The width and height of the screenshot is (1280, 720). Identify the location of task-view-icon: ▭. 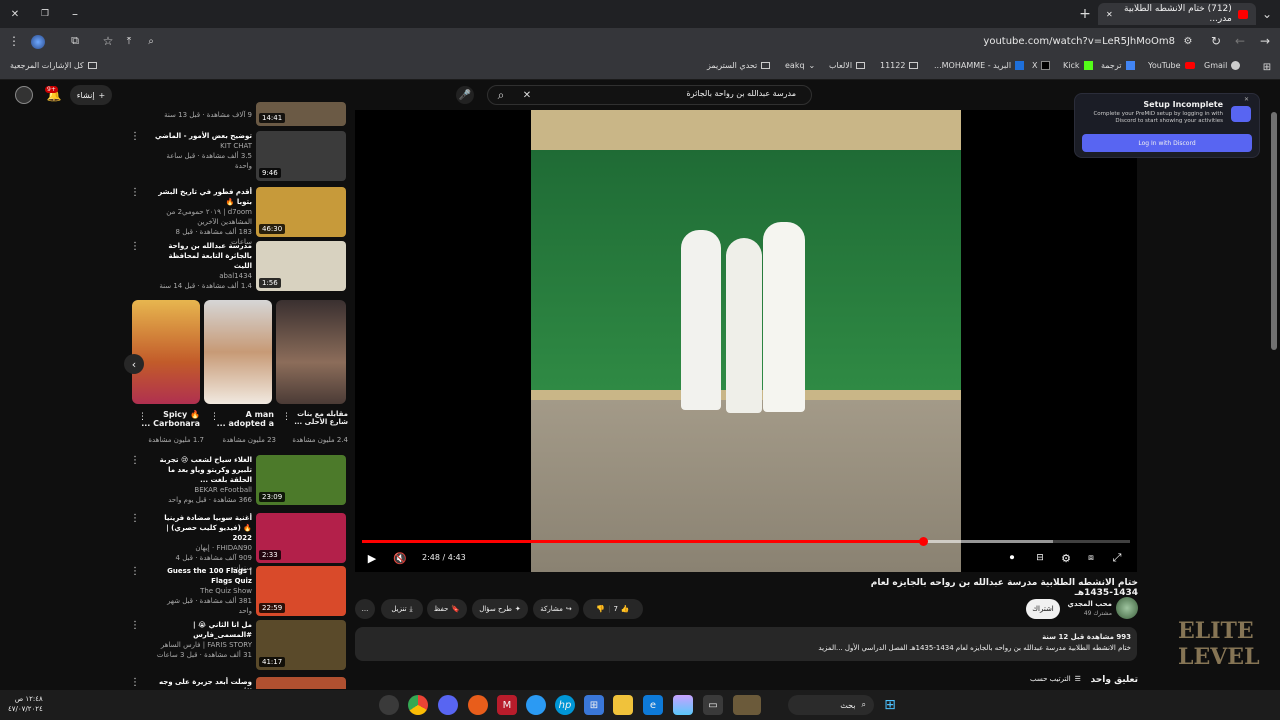
(713, 705).